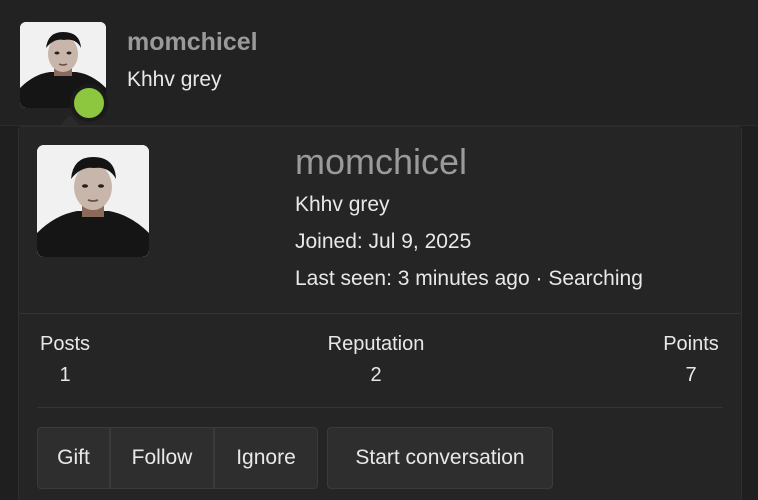 The width and height of the screenshot is (758, 500). What do you see at coordinates (65, 375) in the screenshot?
I see `stat-value: 1` at bounding box center [65, 375].